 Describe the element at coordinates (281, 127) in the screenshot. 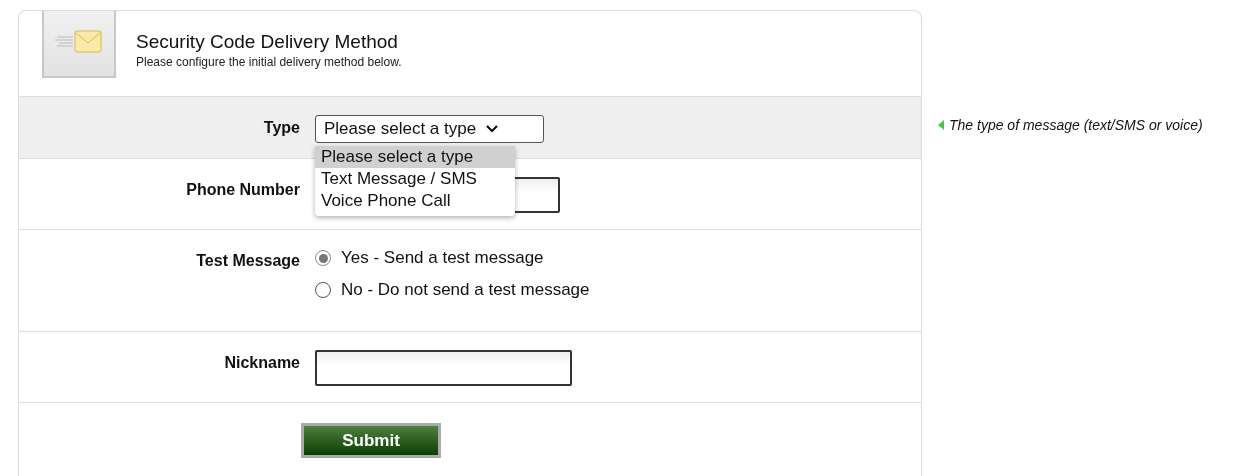

I see `field-label: Type` at that location.